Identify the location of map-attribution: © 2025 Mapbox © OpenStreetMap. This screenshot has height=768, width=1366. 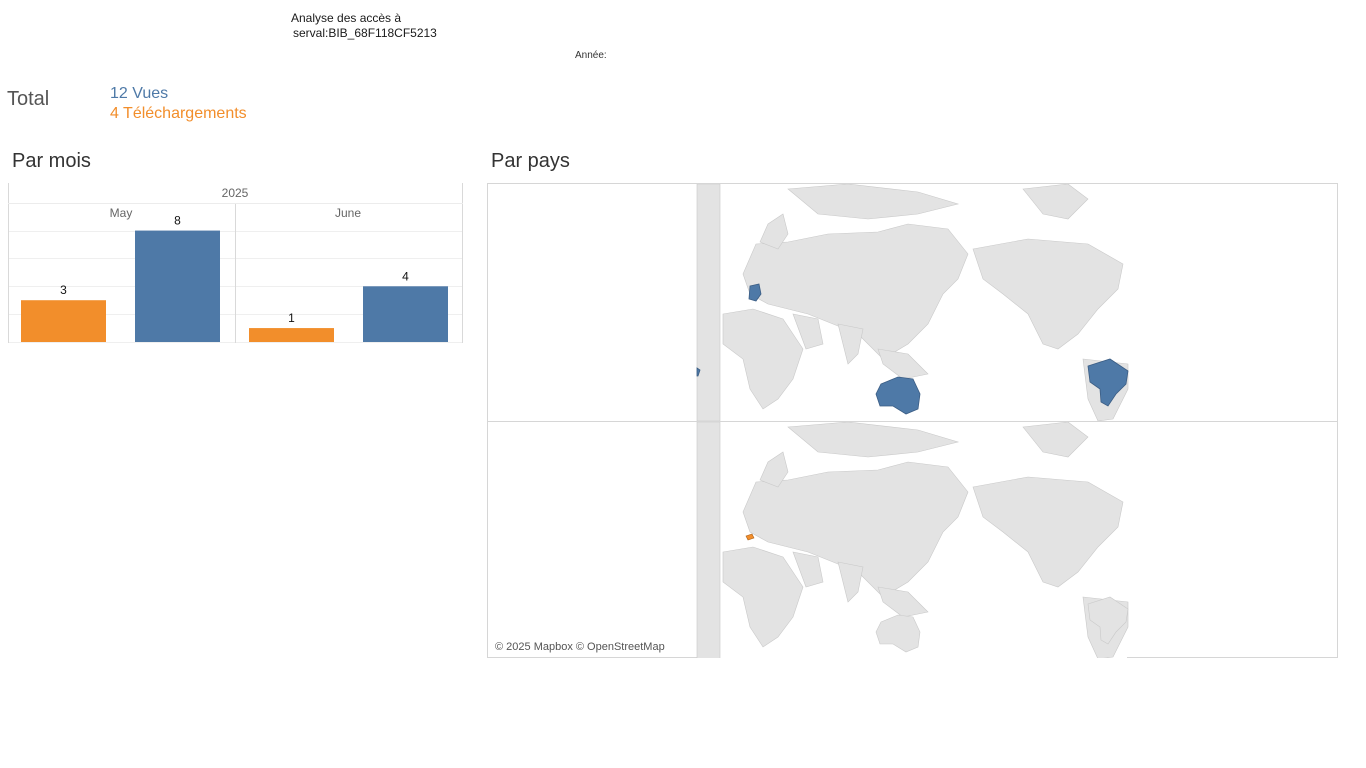
(580, 647).